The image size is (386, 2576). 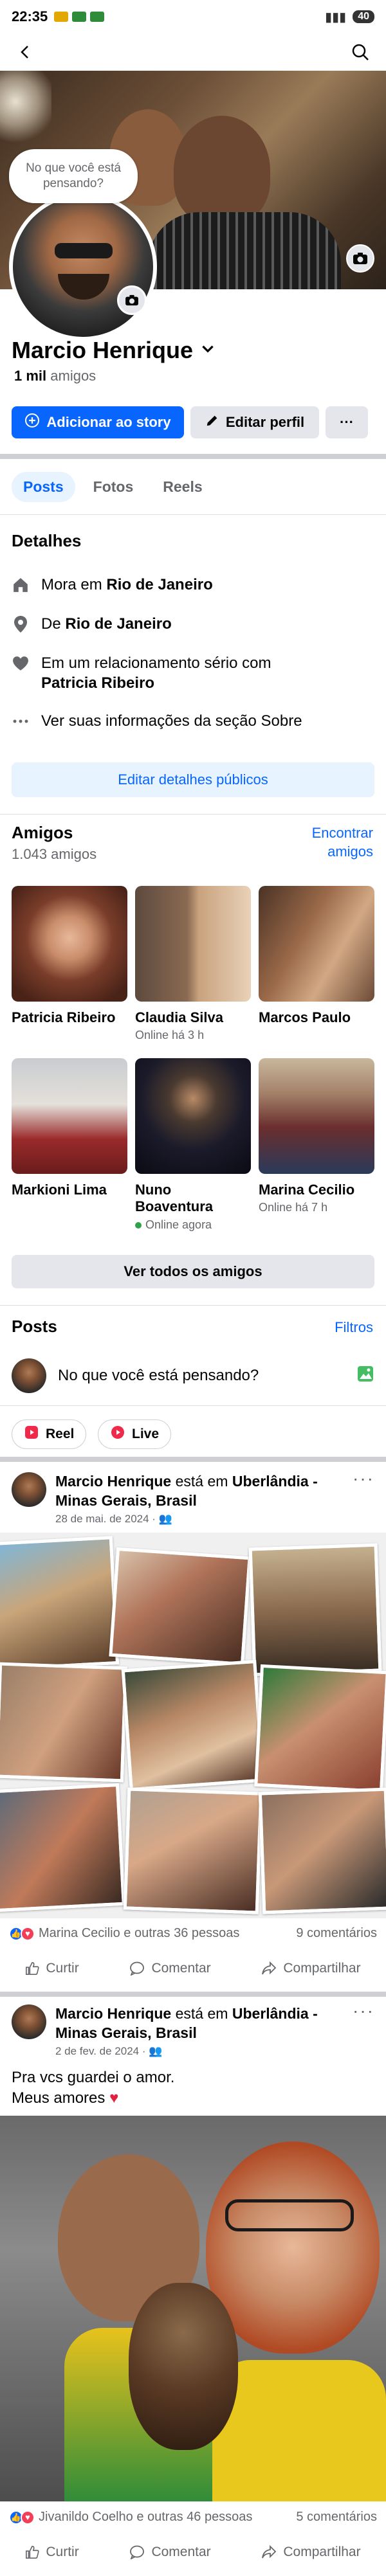 I want to click on friend-card: Markioni Lima, so click(x=69, y=1128).